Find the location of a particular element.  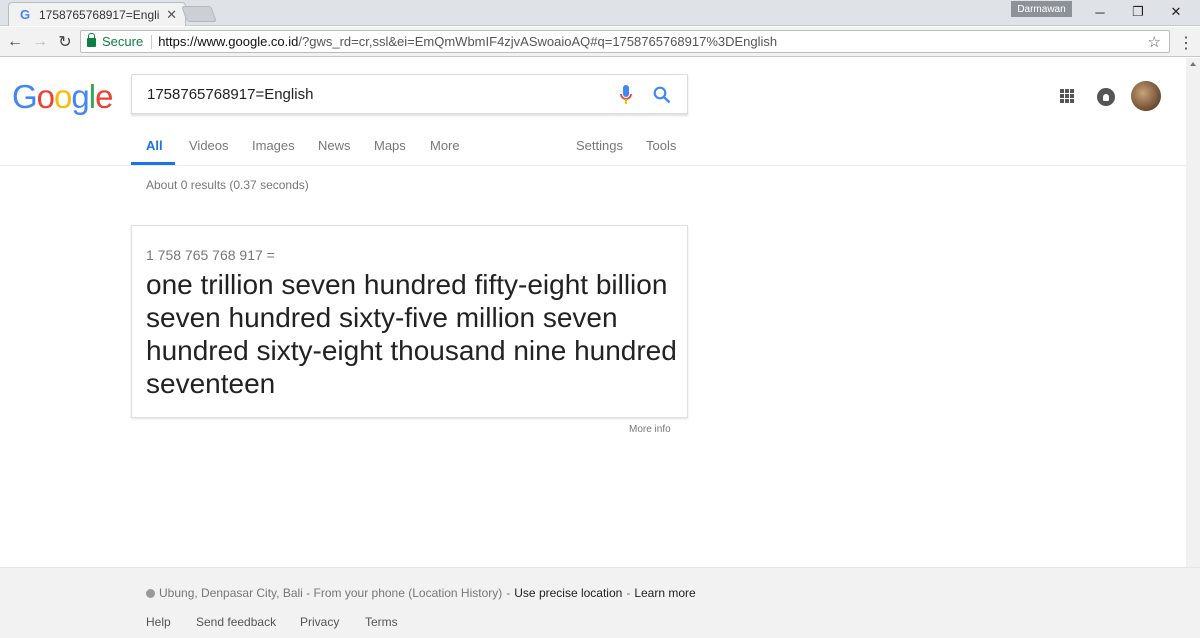

tab-close-icon: ✕ is located at coordinates (171, 15).